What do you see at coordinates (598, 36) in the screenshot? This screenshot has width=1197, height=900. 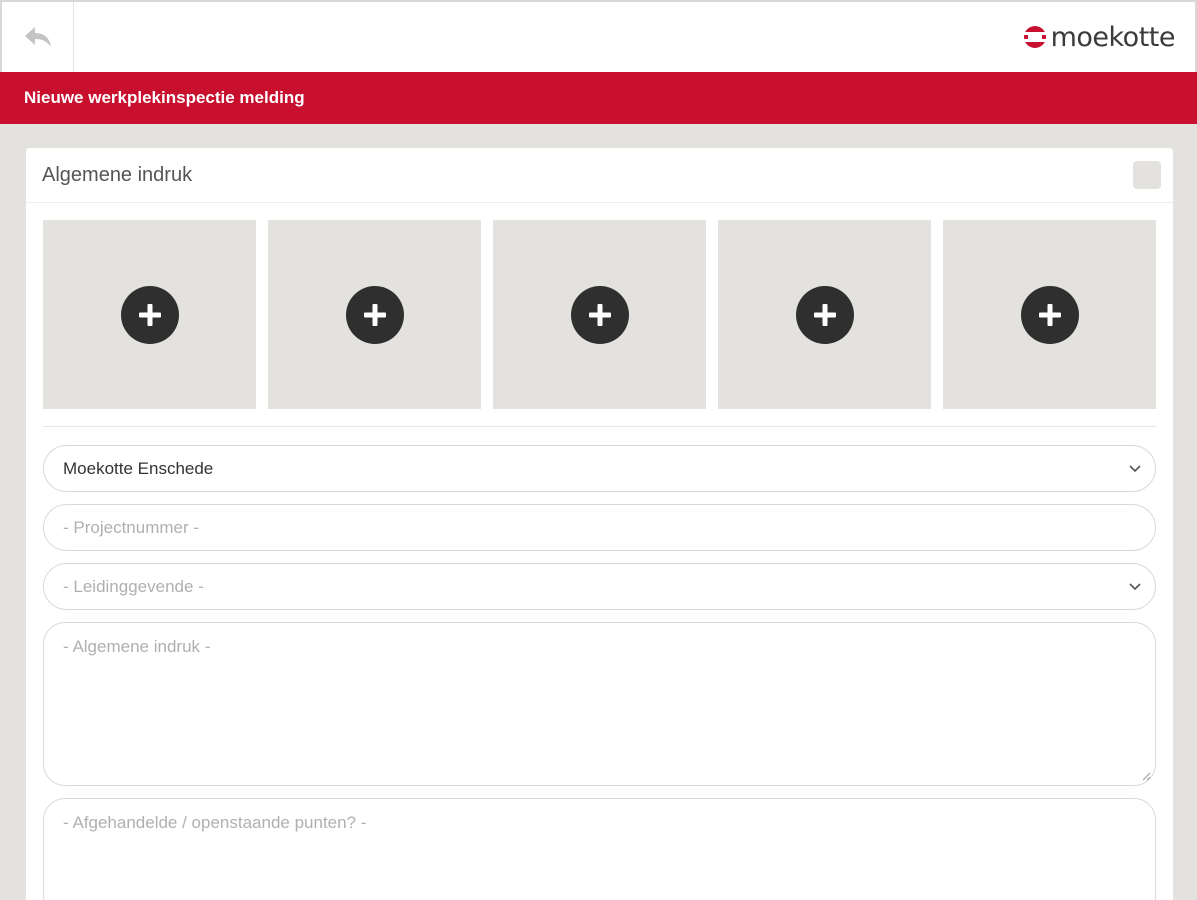 I see `top-bar: moekotte` at bounding box center [598, 36].